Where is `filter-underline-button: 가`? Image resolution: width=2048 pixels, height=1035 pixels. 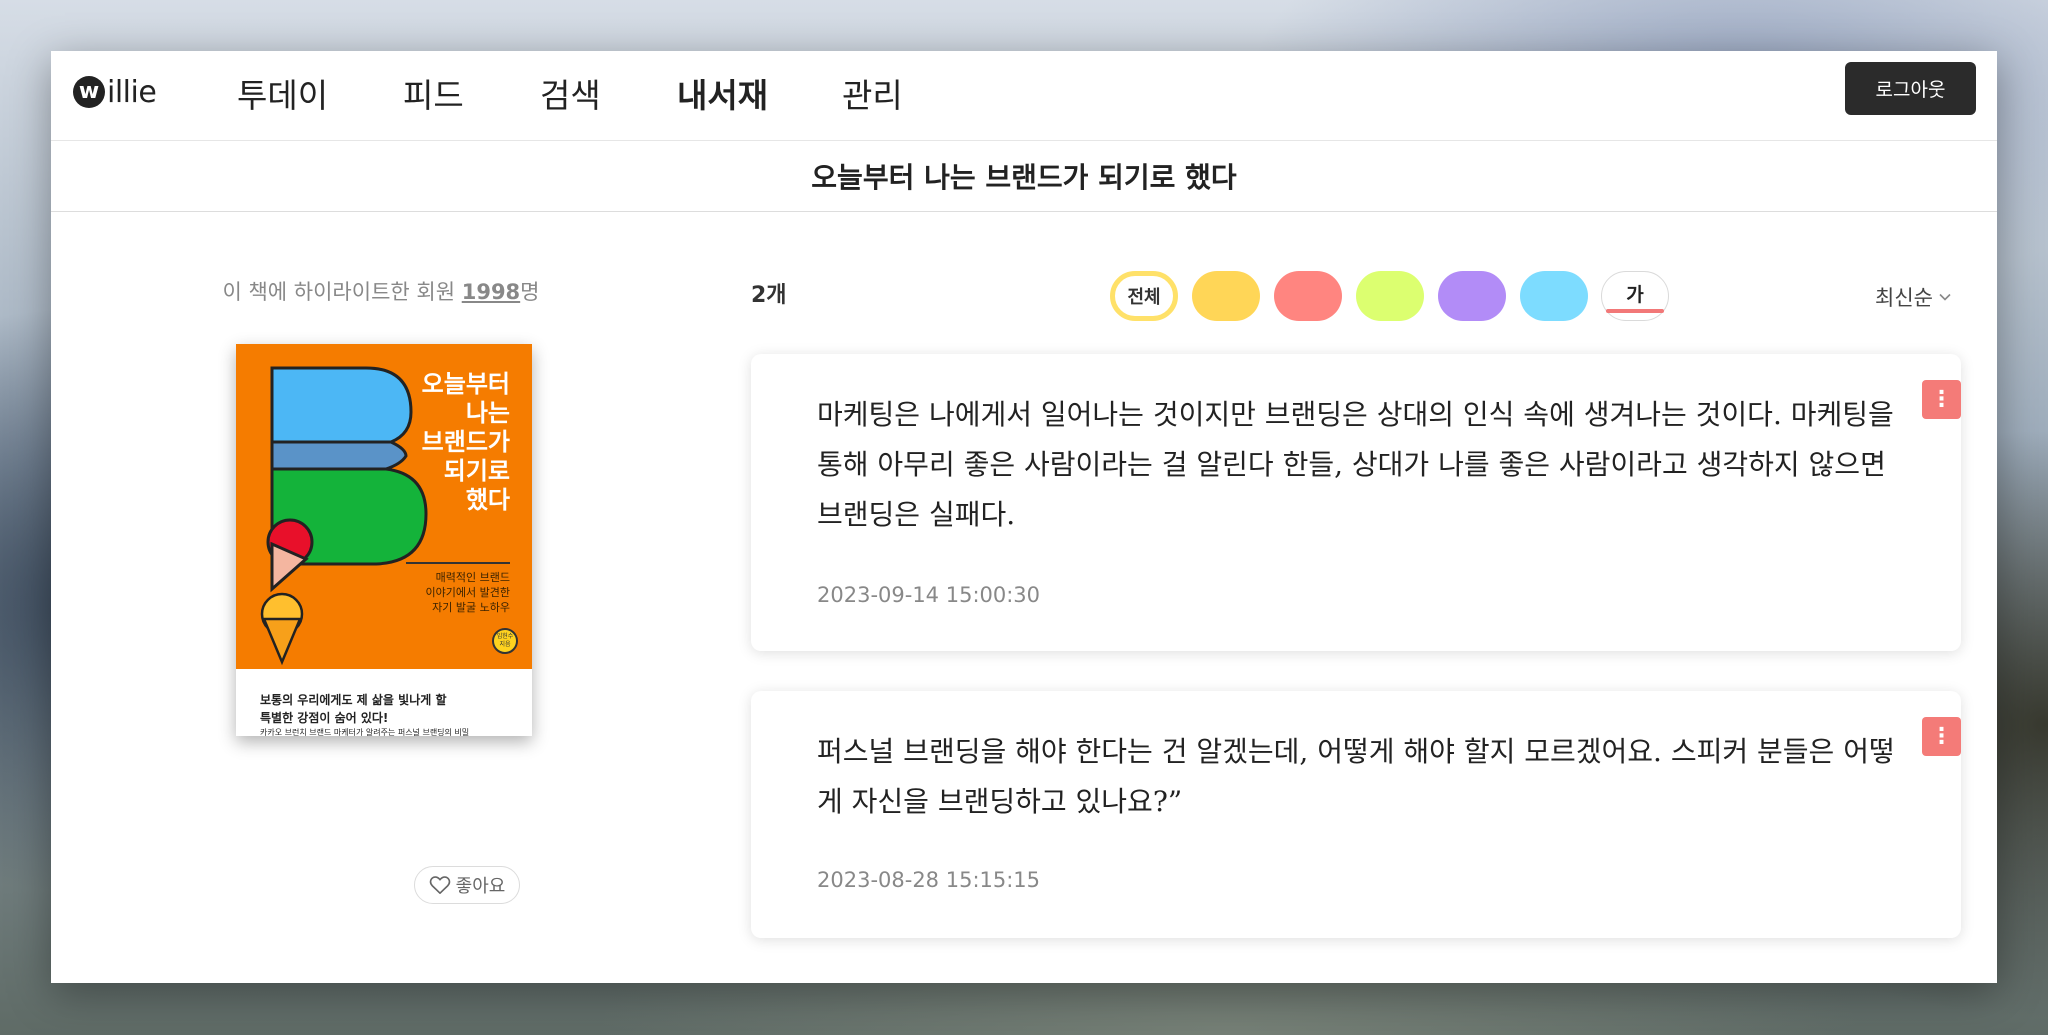 filter-underline-button: 가 is located at coordinates (1635, 296).